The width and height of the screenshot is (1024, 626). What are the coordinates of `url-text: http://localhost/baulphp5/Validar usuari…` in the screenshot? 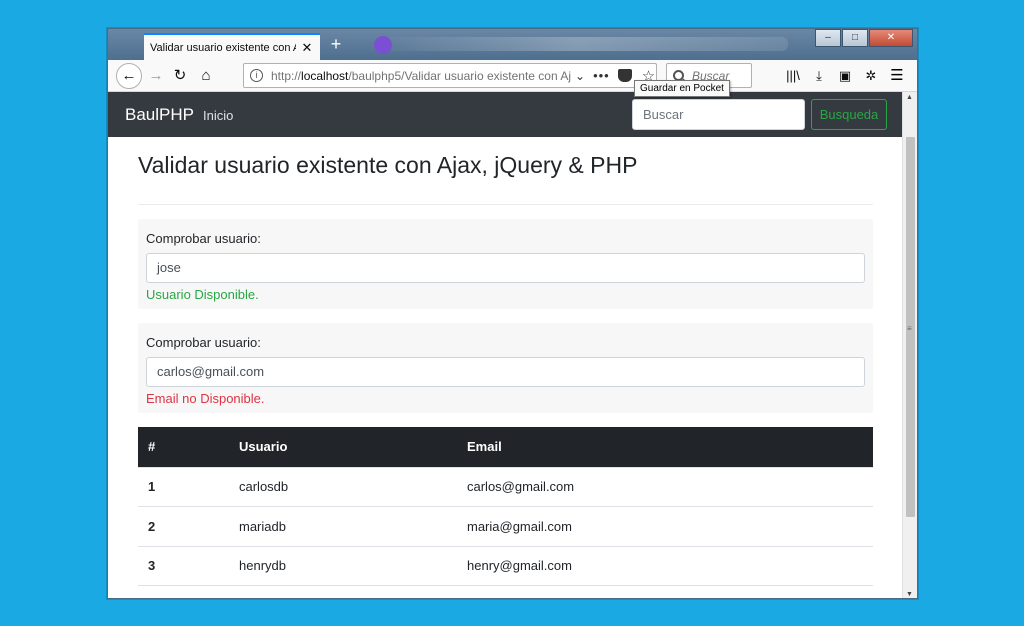 It's located at (421, 75).